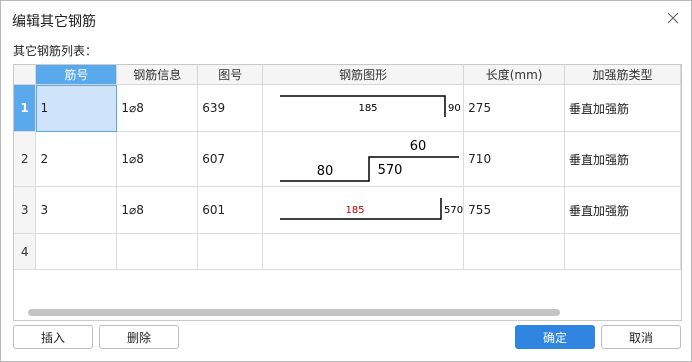 This screenshot has height=362, width=692. What do you see at coordinates (139, 337) in the screenshot?
I see `delete-button: 删除` at bounding box center [139, 337].